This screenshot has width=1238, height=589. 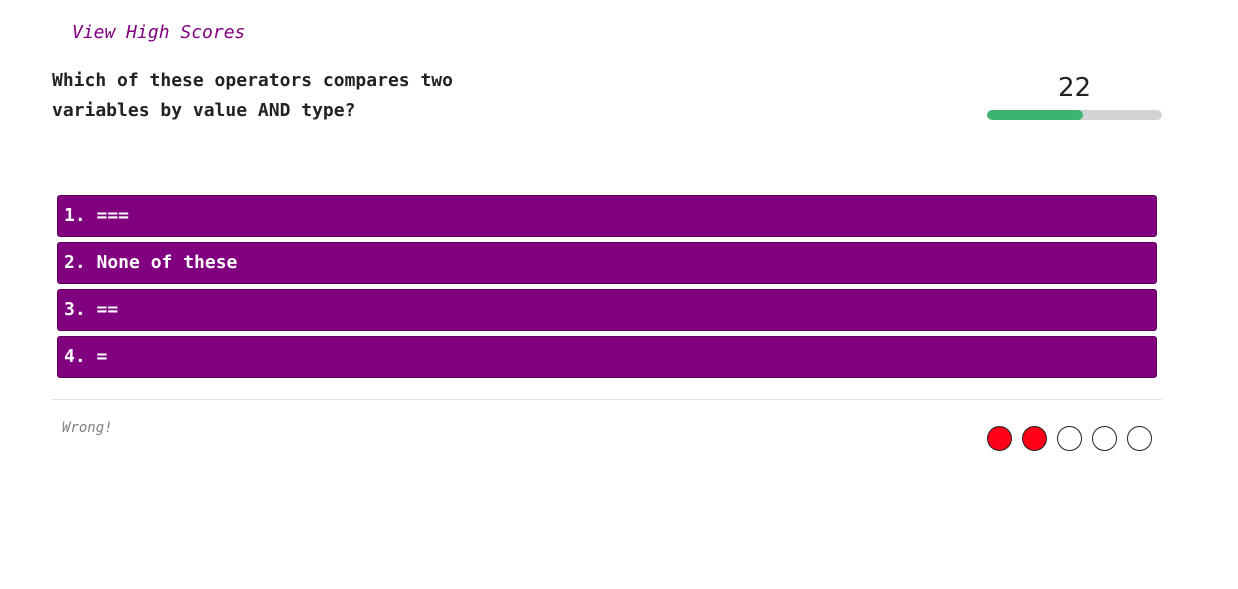 I want to click on timer-bar-fill, so click(x=1035, y=115).